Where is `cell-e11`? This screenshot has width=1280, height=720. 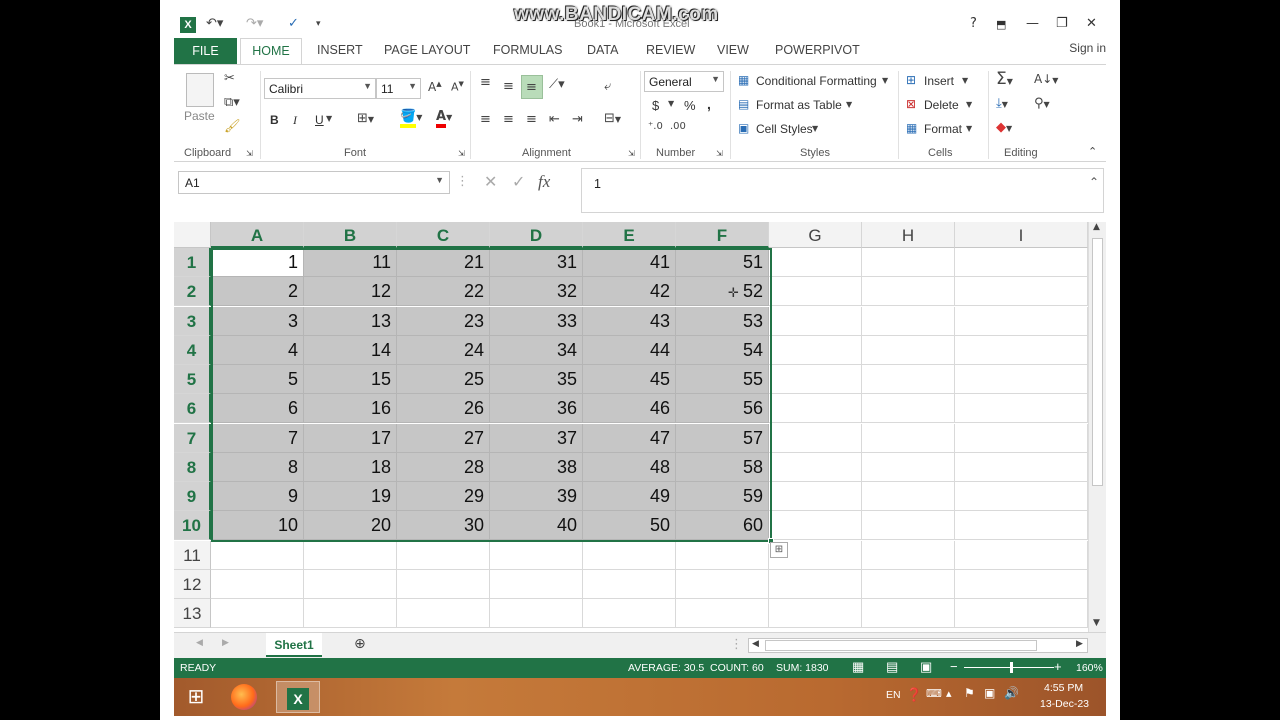
cell-e11 is located at coordinates (629, 555).